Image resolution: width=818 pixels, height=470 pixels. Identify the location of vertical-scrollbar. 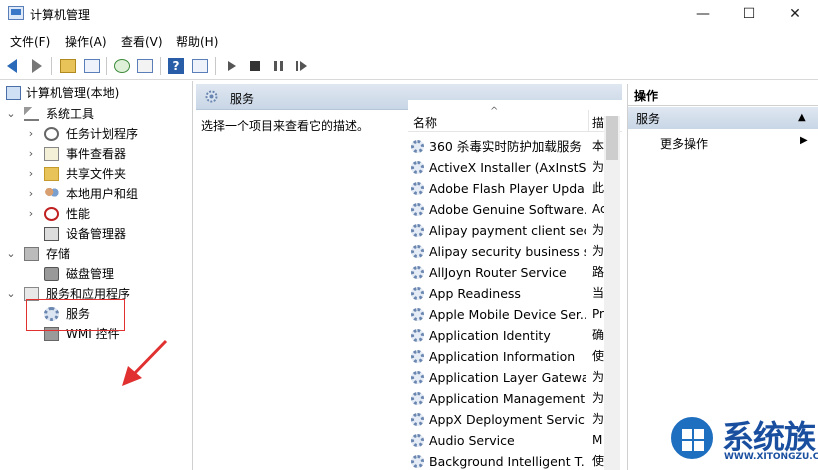
(612, 293).